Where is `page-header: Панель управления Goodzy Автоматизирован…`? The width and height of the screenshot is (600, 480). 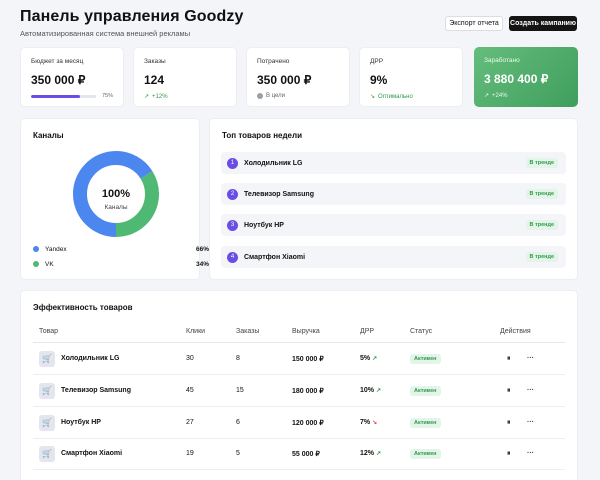
page-header: Панель управления Goodzy Автоматизирован… is located at coordinates (300, 25).